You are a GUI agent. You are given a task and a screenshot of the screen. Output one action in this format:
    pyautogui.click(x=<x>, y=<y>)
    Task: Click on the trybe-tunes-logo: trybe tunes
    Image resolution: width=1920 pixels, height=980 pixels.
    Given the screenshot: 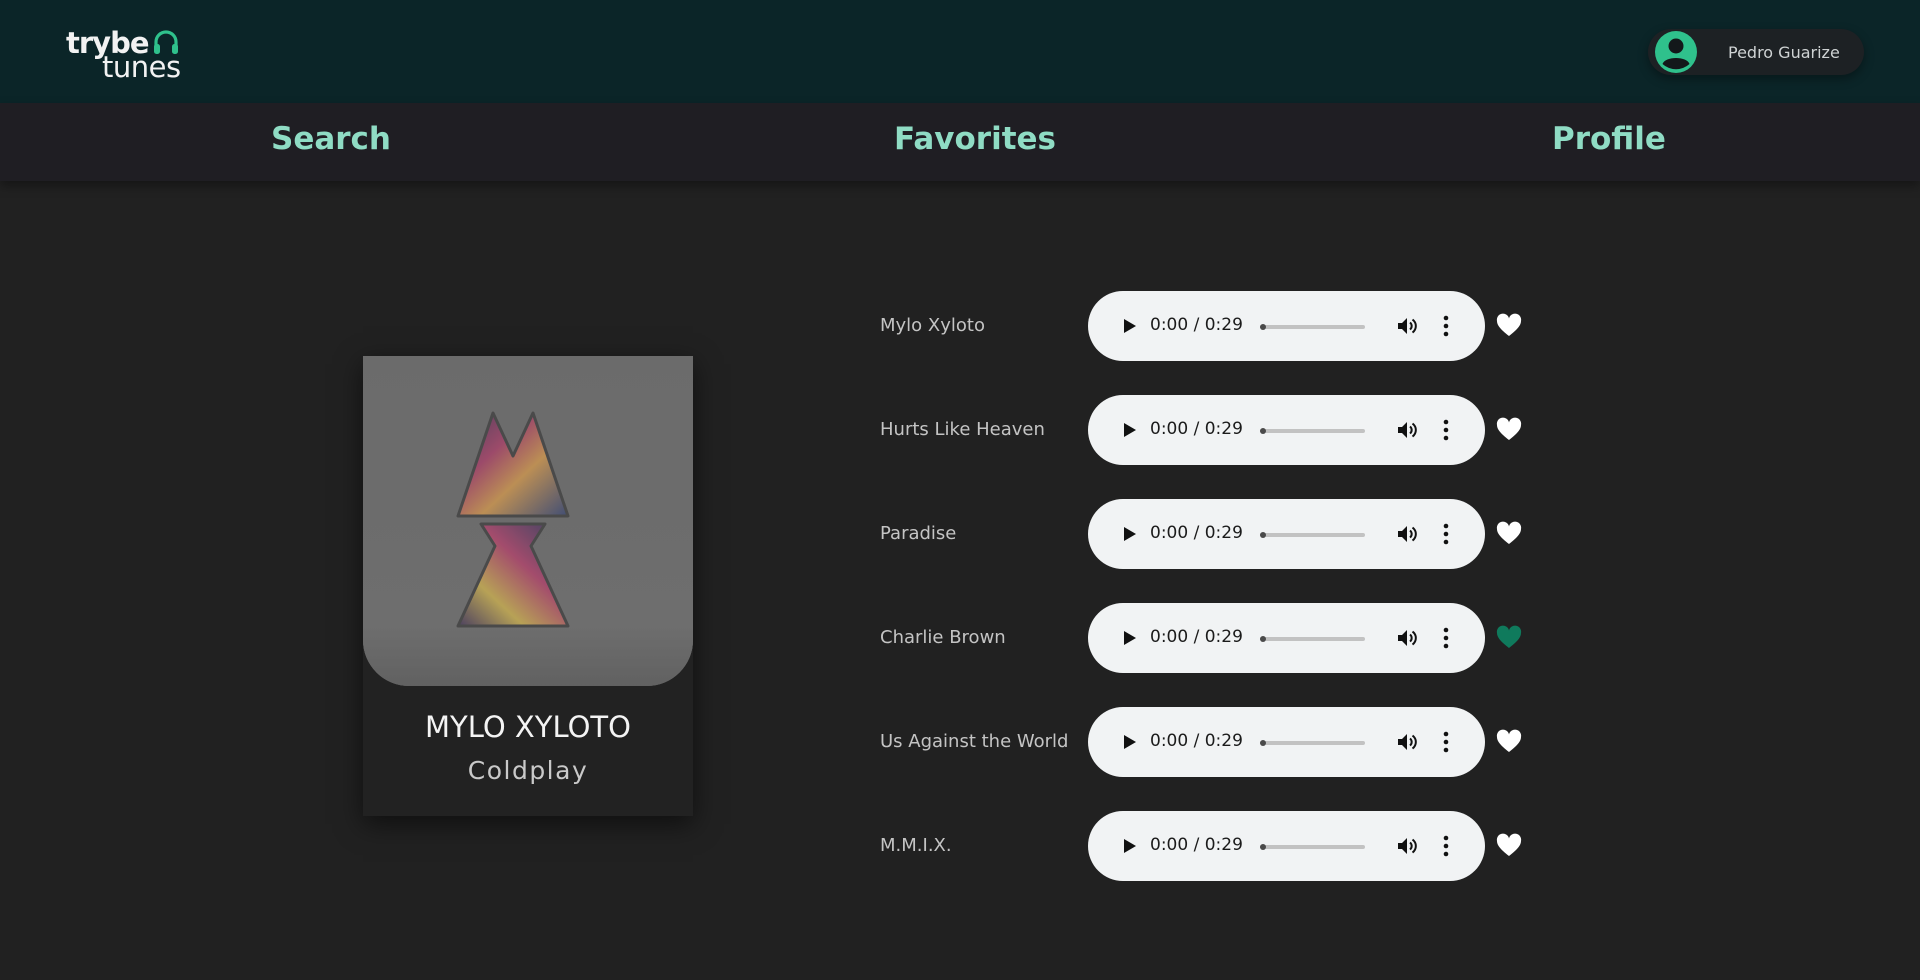 What is the action you would take?
    pyautogui.click(x=131, y=55)
    